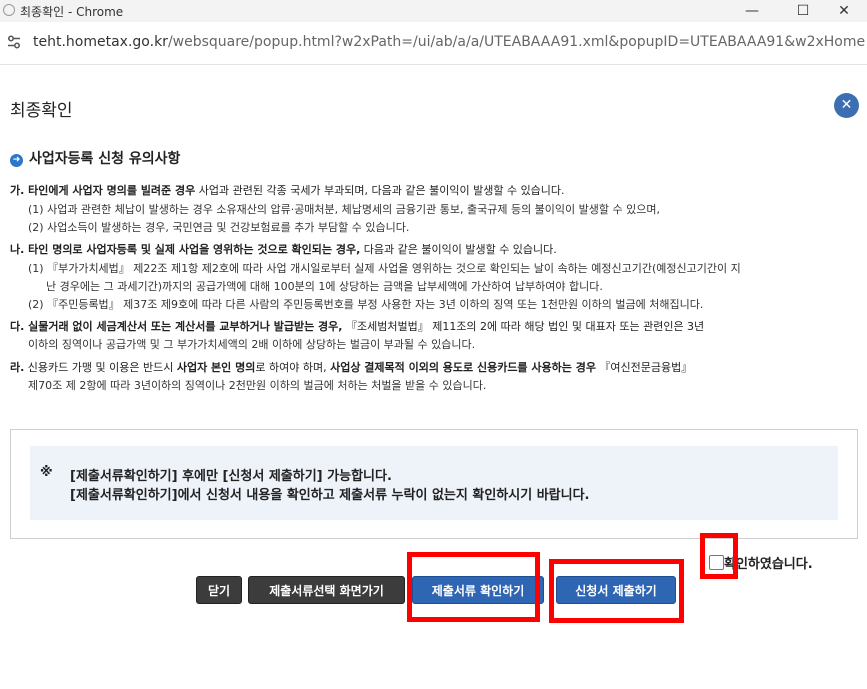  I want to click on note-ra-c: 사업자 본인 명의, so click(216, 367).